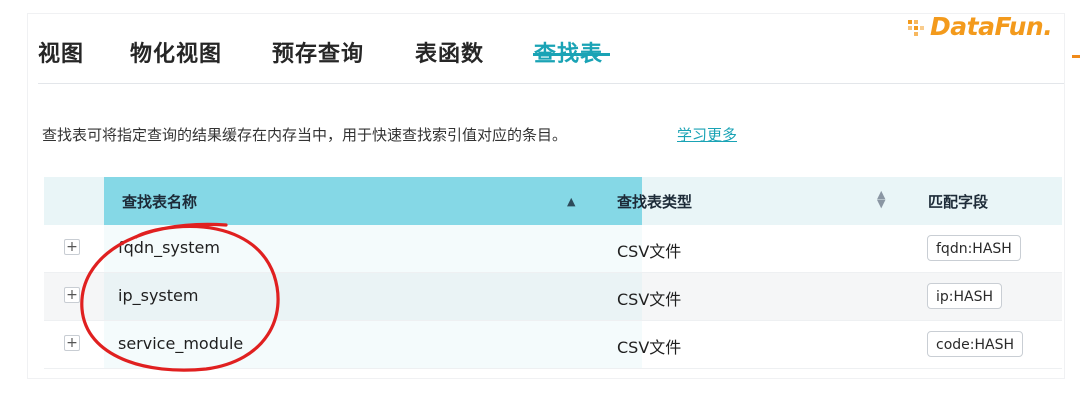 This screenshot has height=417, width=1080. I want to click on active-tab-indicator, so click(571, 54).